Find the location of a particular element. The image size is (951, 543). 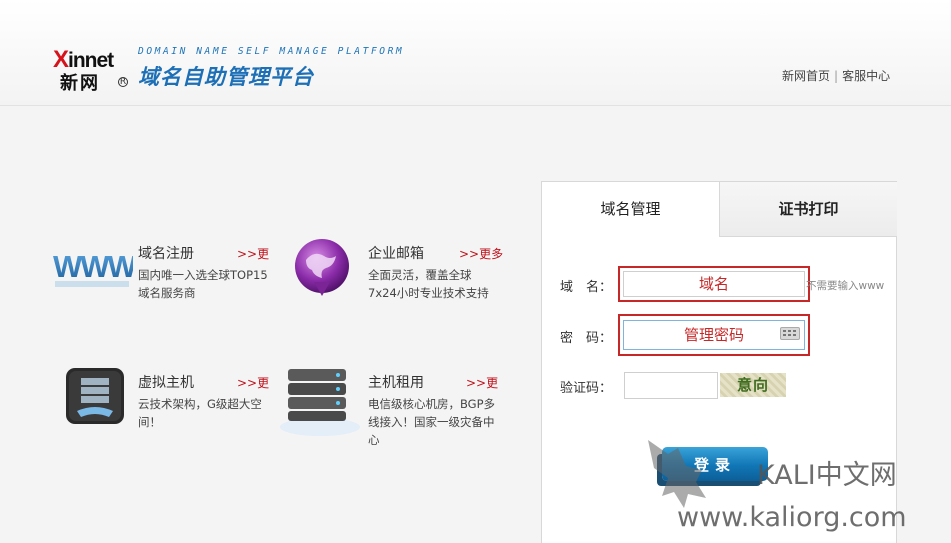

virtual-host-icon is located at coordinates (95, 396).